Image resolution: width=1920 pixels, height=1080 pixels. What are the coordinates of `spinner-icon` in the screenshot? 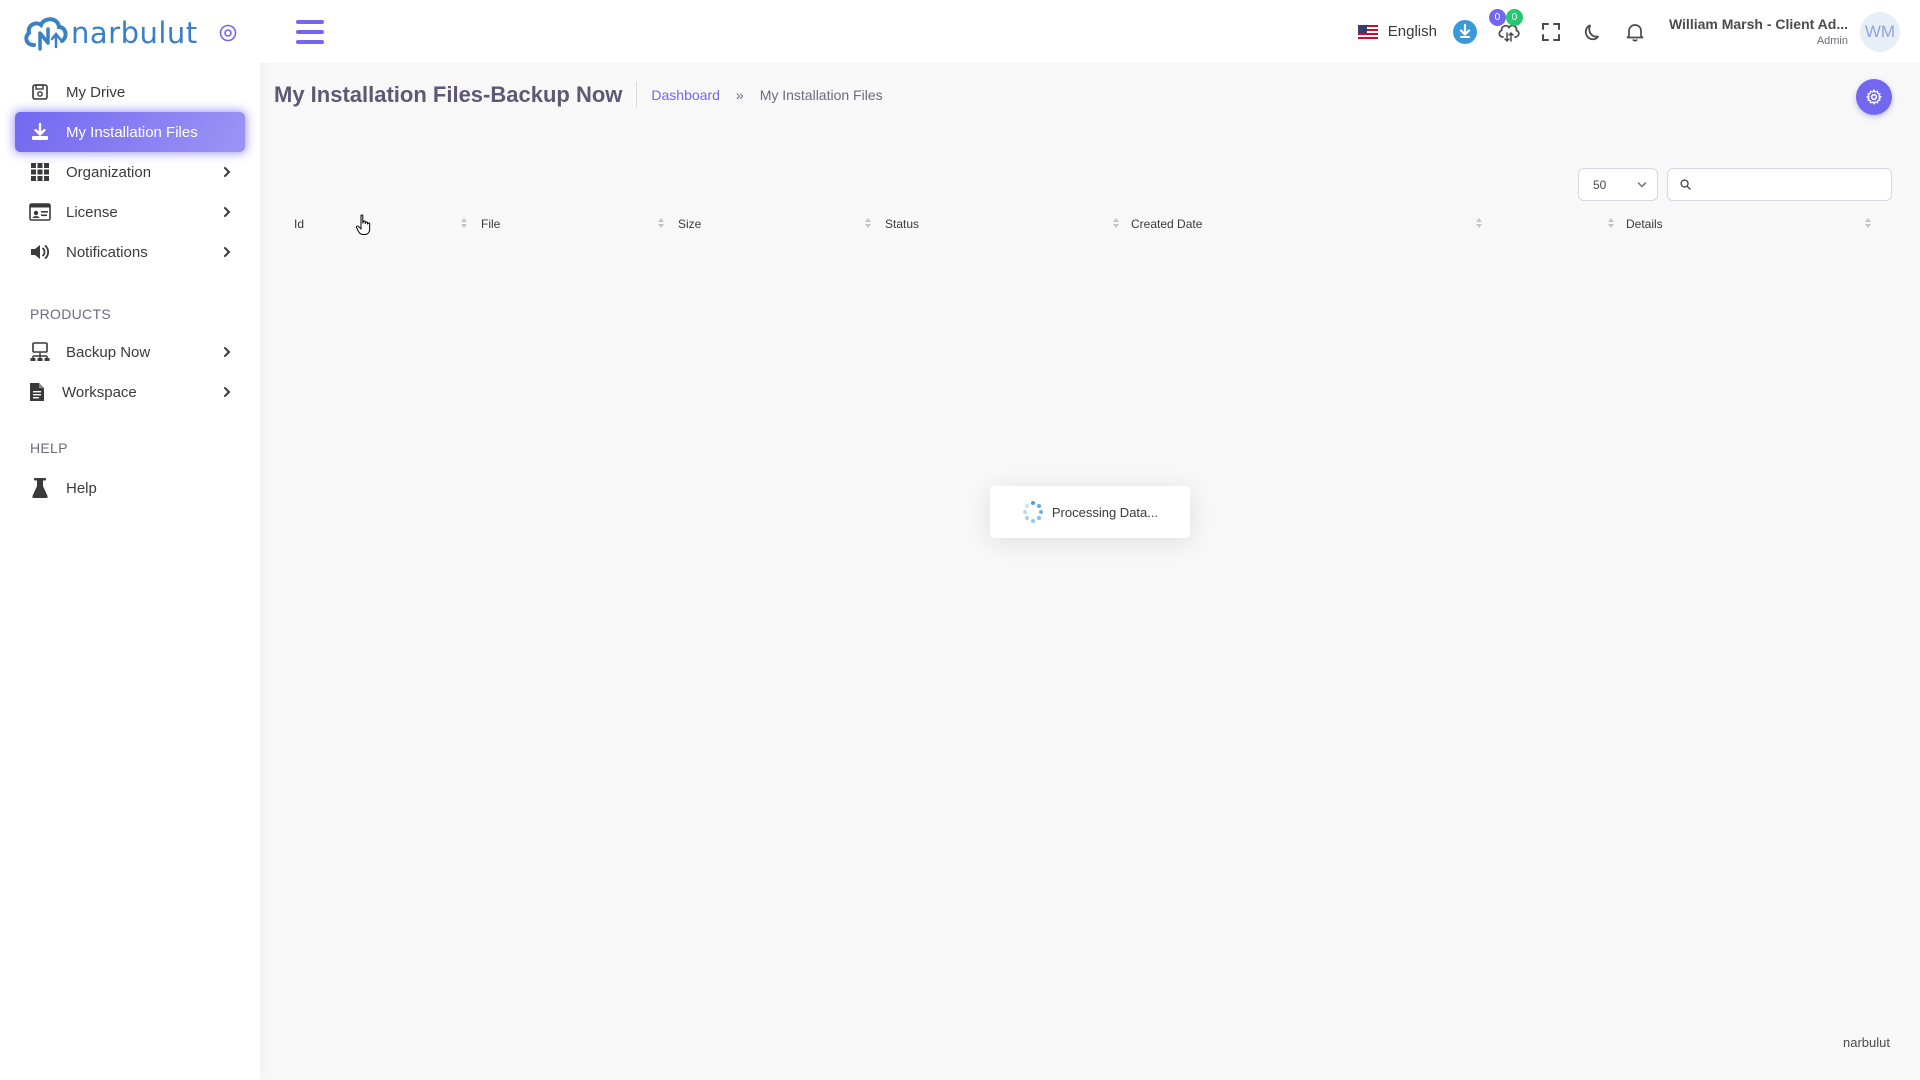 It's located at (1033, 512).